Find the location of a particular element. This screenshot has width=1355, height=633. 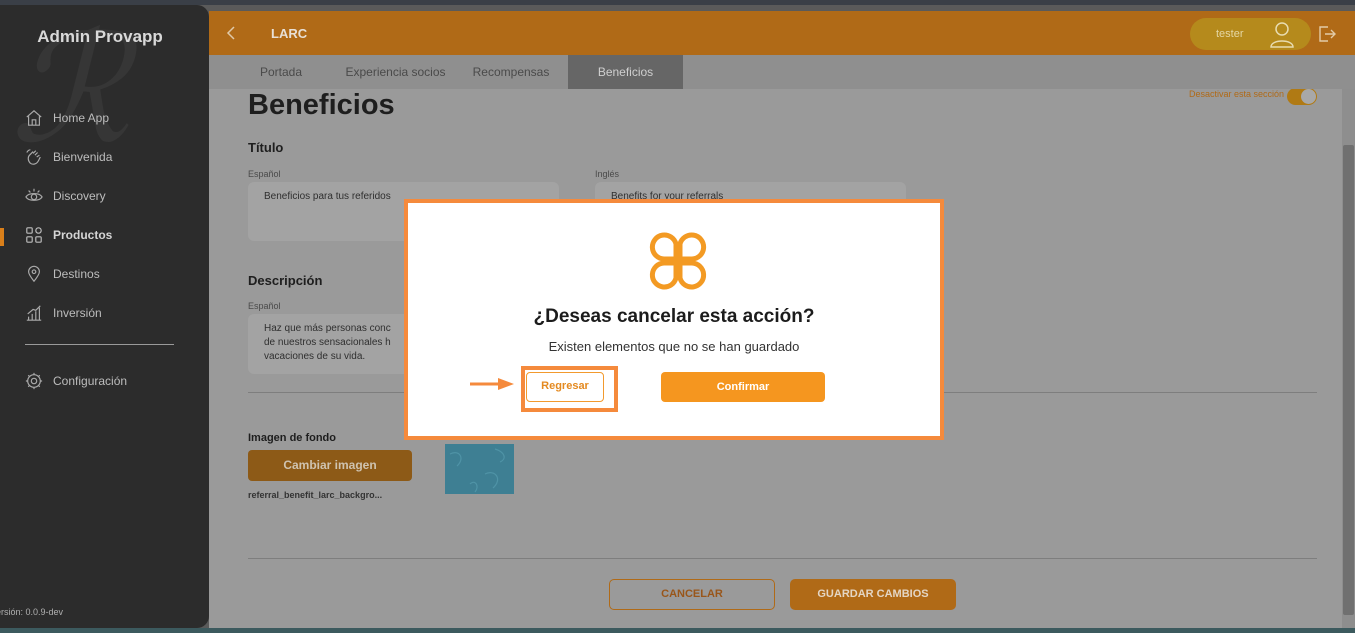

cancel-button: CANCELAR is located at coordinates (692, 594).